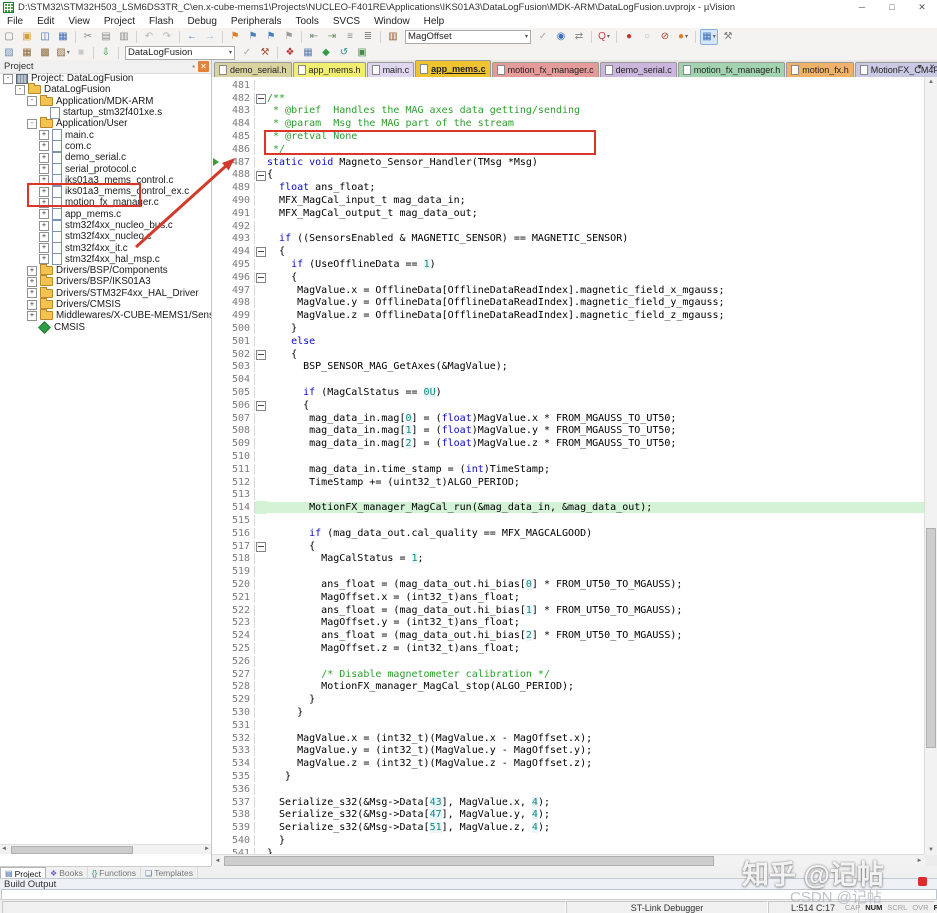  I want to click on search-icon: Q ▾, so click(604, 37).